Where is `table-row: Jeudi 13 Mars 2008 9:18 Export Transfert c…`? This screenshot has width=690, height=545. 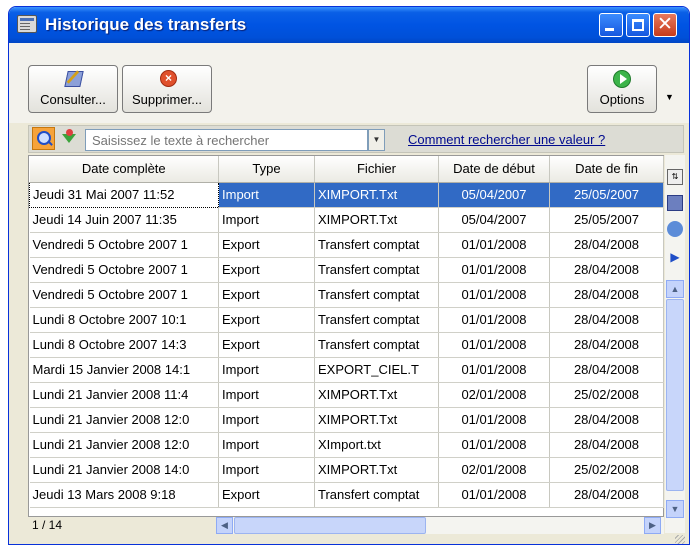
table-row: Jeudi 13 Mars 2008 9:18 Export Transfert c… is located at coordinates (346, 495).